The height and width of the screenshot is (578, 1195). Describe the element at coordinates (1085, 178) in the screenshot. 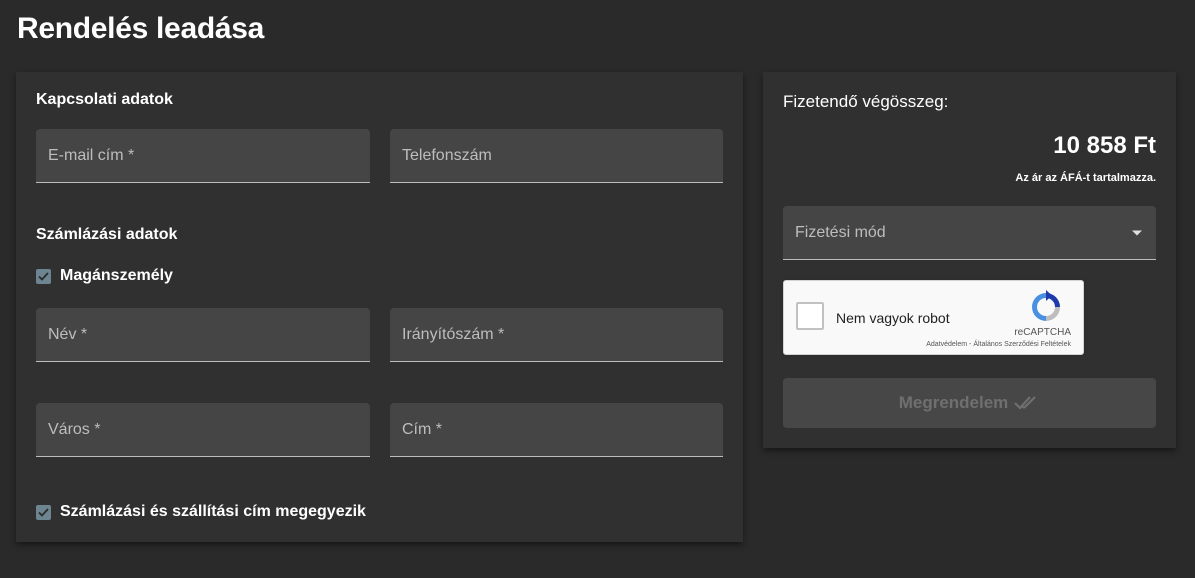

I see `vat-note: Az ár az ÁFÁ-t tartalmazza.` at that location.